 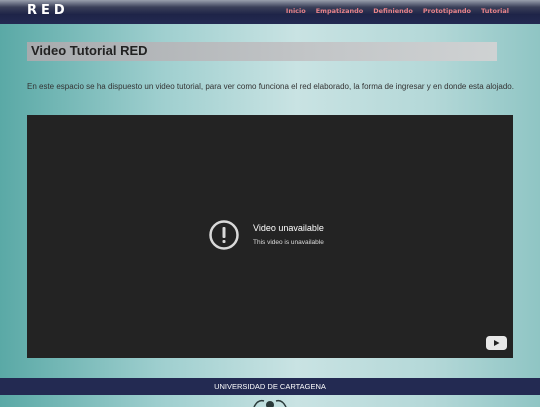 What do you see at coordinates (340, 11) in the screenshot?
I see `nav-empatizando: Empatizando` at bounding box center [340, 11].